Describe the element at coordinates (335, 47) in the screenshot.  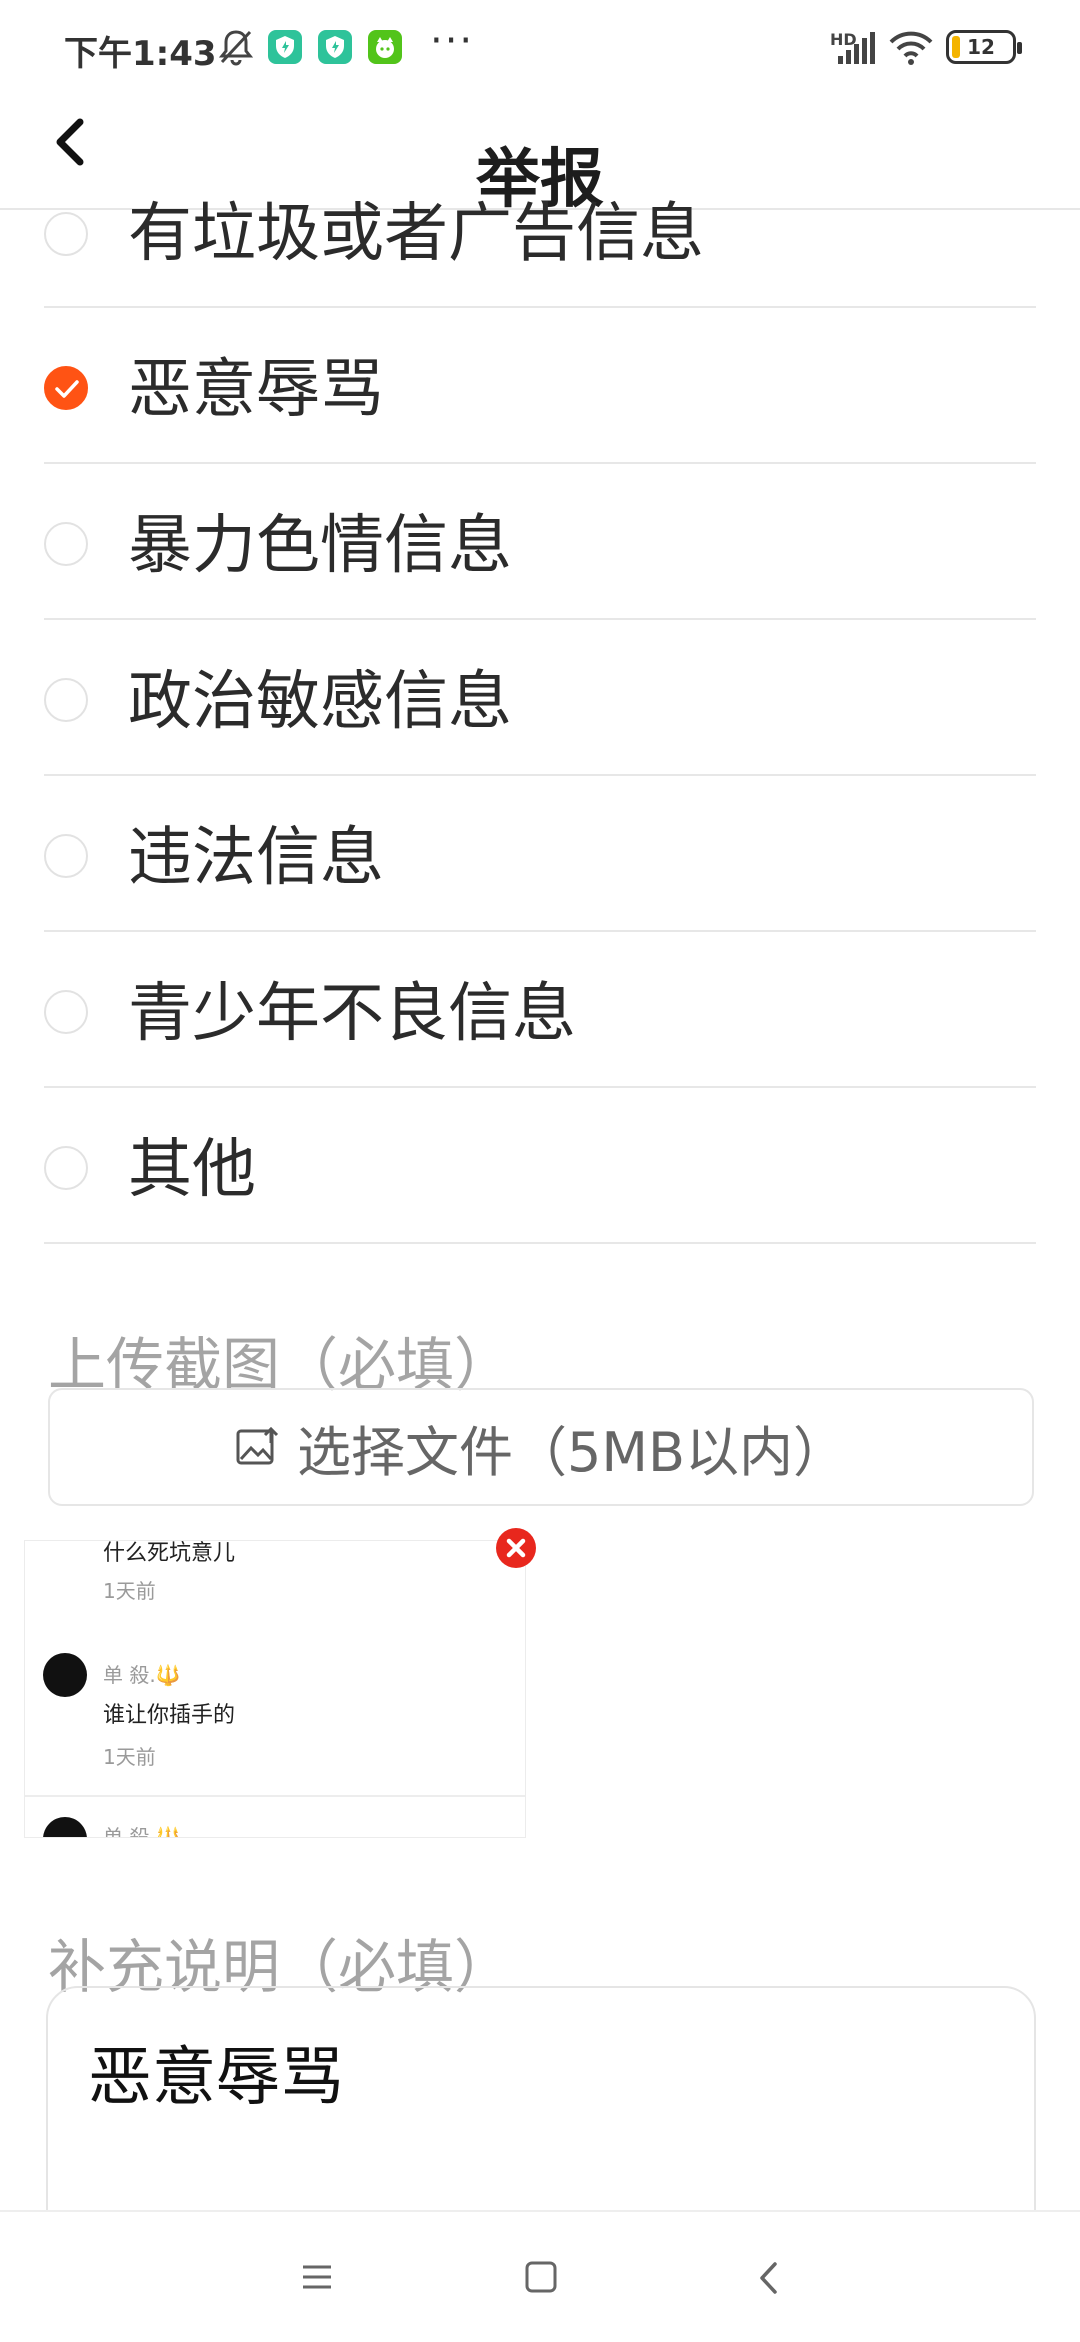
I see `security-app-icon` at that location.